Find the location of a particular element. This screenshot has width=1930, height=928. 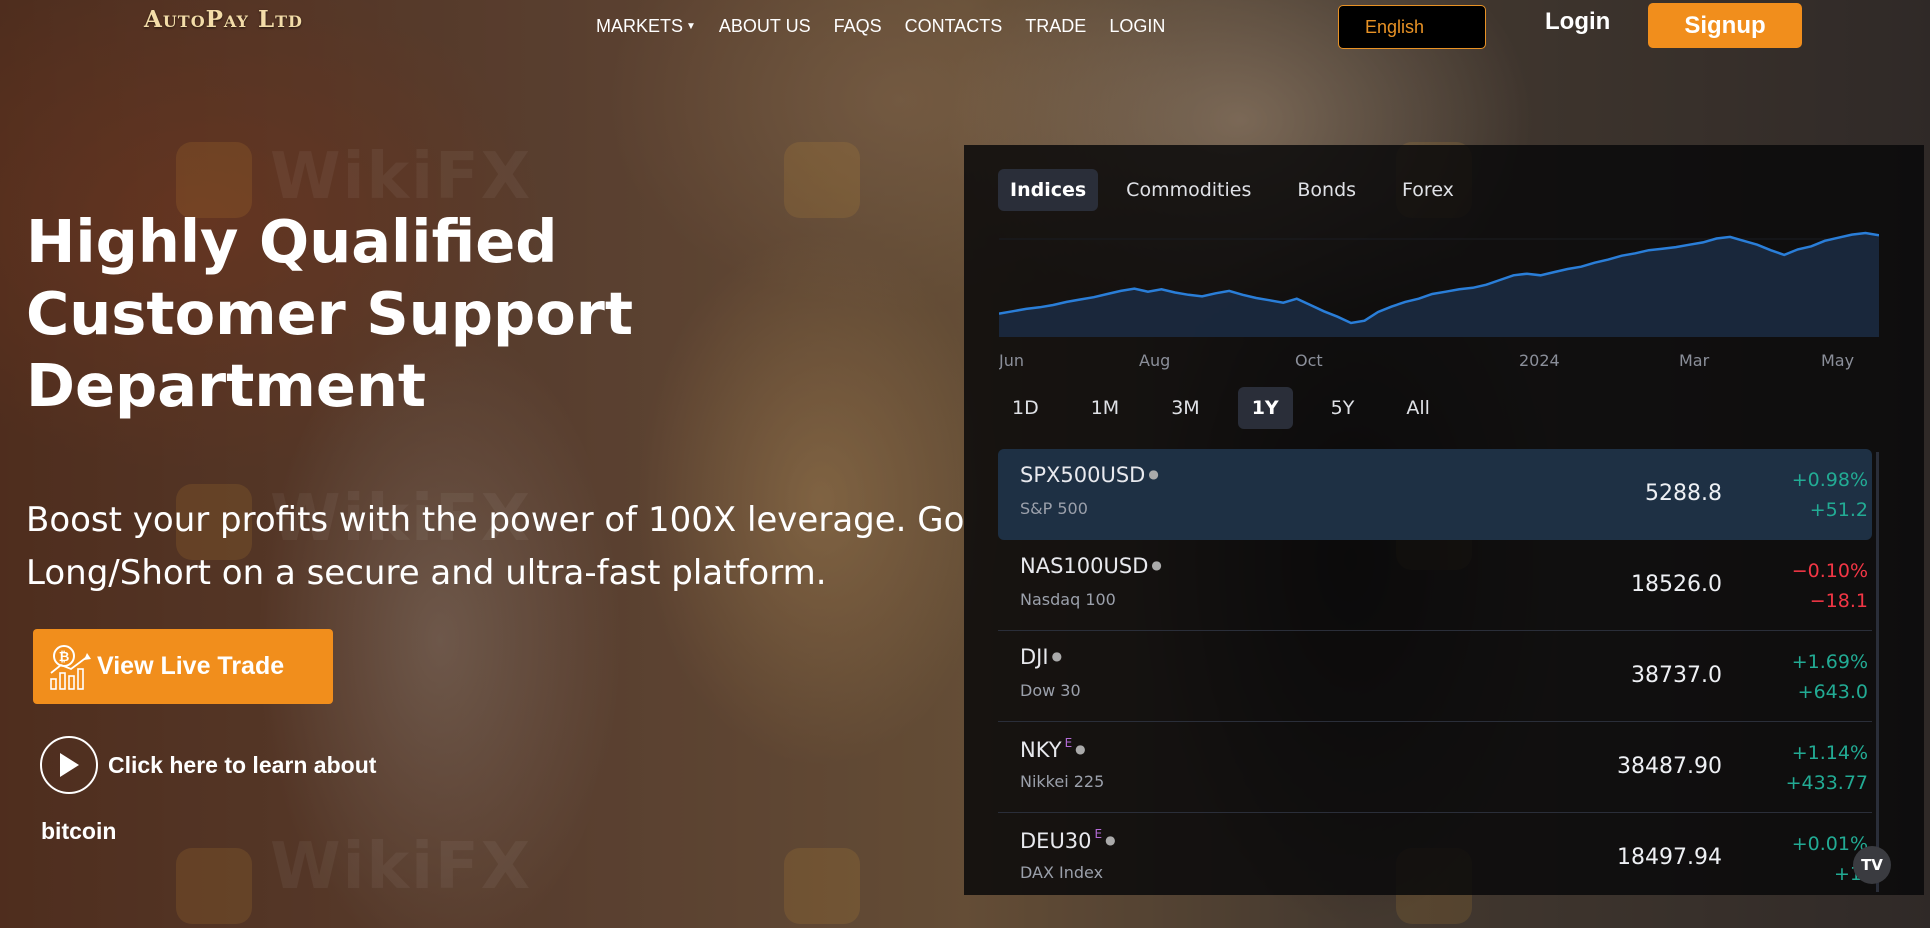

x-tick-label: Jun is located at coordinates (1011, 360).